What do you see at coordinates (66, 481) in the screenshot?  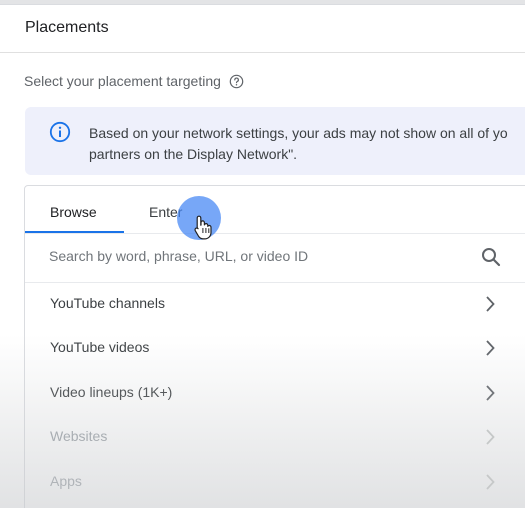 I see `list-item-label: Apps` at bounding box center [66, 481].